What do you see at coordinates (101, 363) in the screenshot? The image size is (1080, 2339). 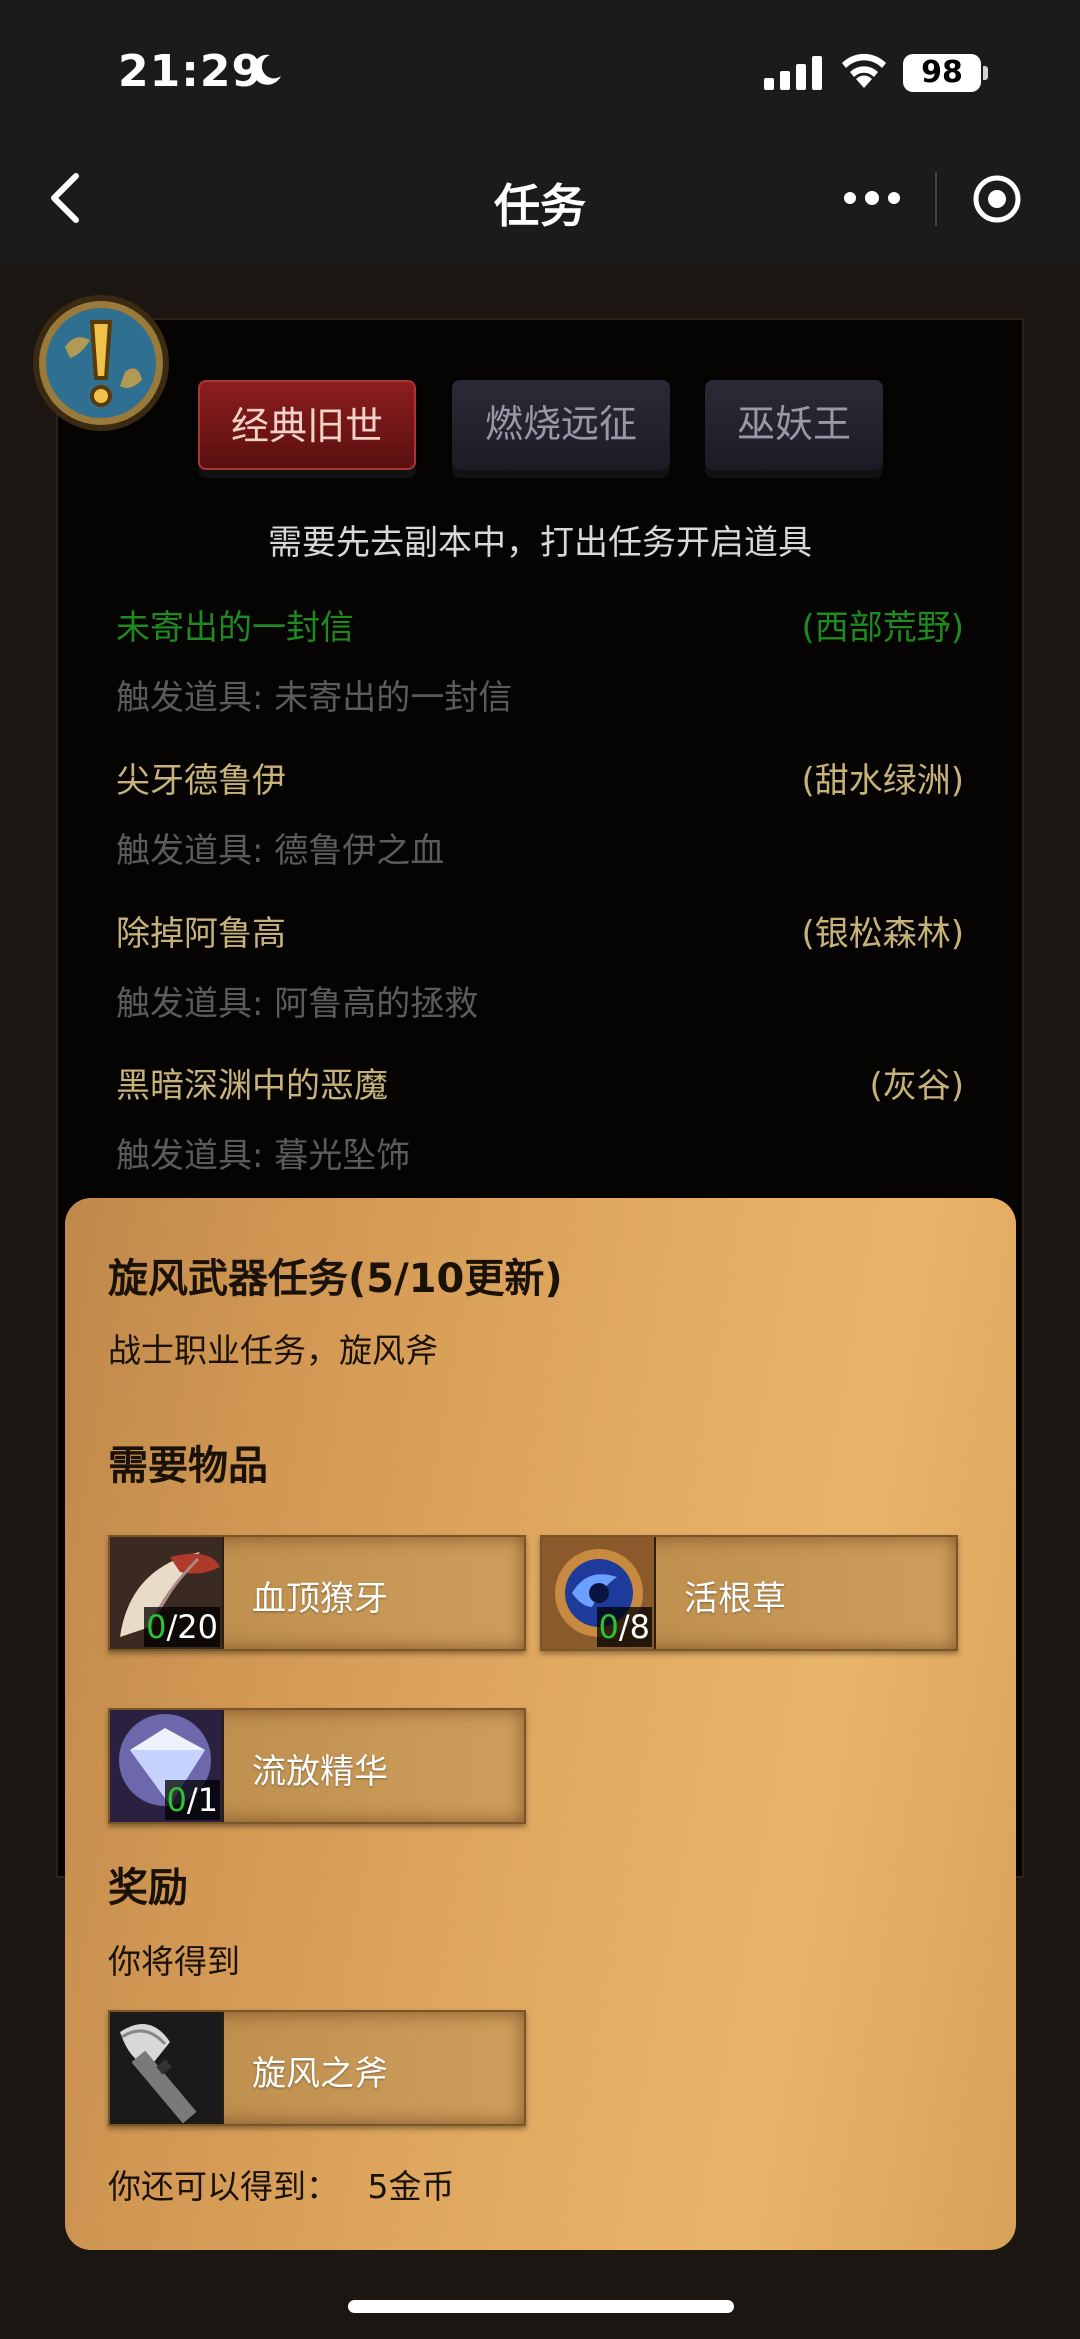 I see `quest-exclamation-icon` at bounding box center [101, 363].